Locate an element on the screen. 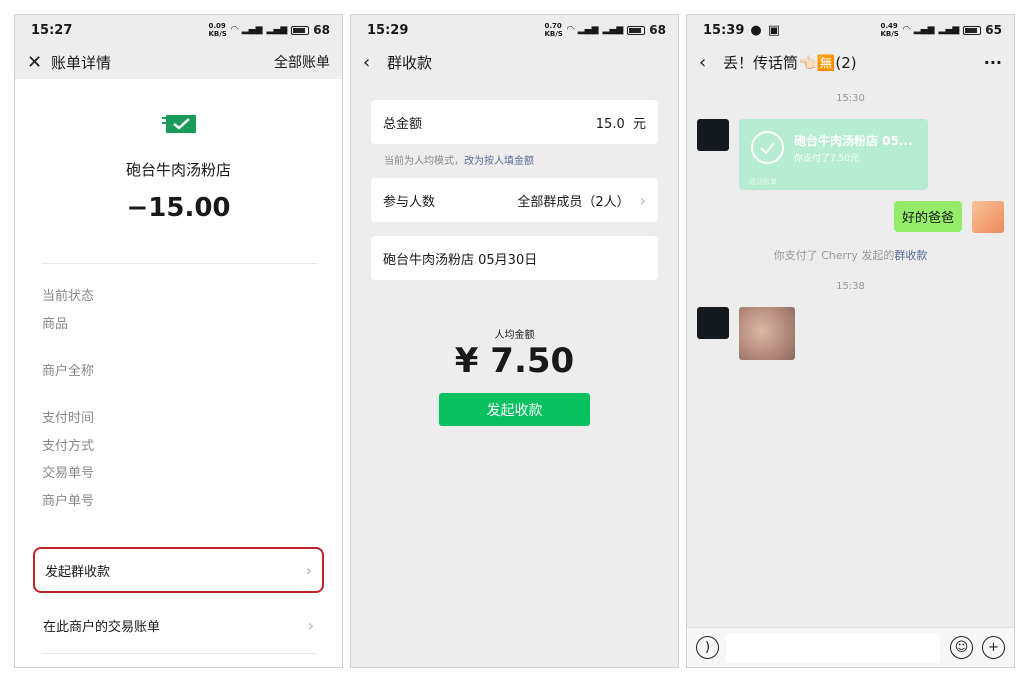 This screenshot has width=1028, height=682. switch-mode-link: 改为按人填金额 is located at coordinates (499, 161).